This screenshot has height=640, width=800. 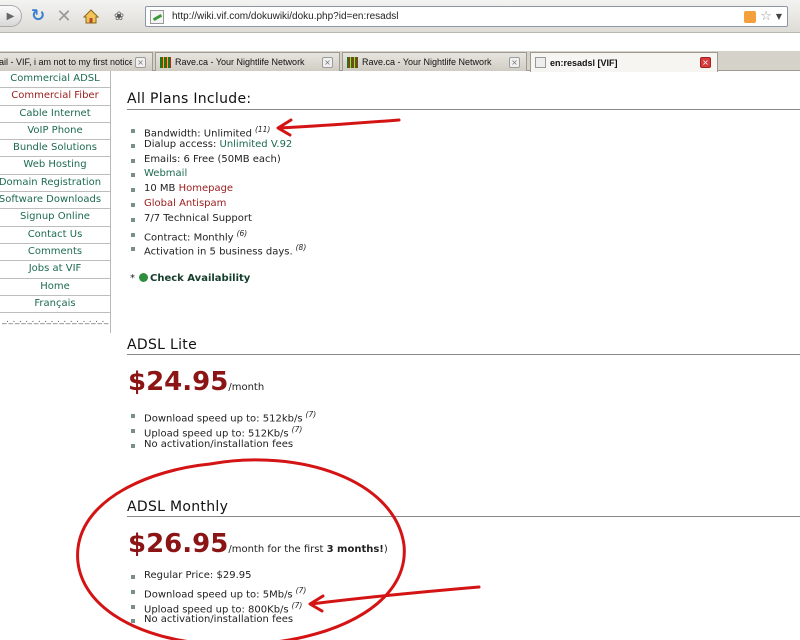 I want to click on sidebar-item-contact-us: Contact Us, so click(x=55, y=235).